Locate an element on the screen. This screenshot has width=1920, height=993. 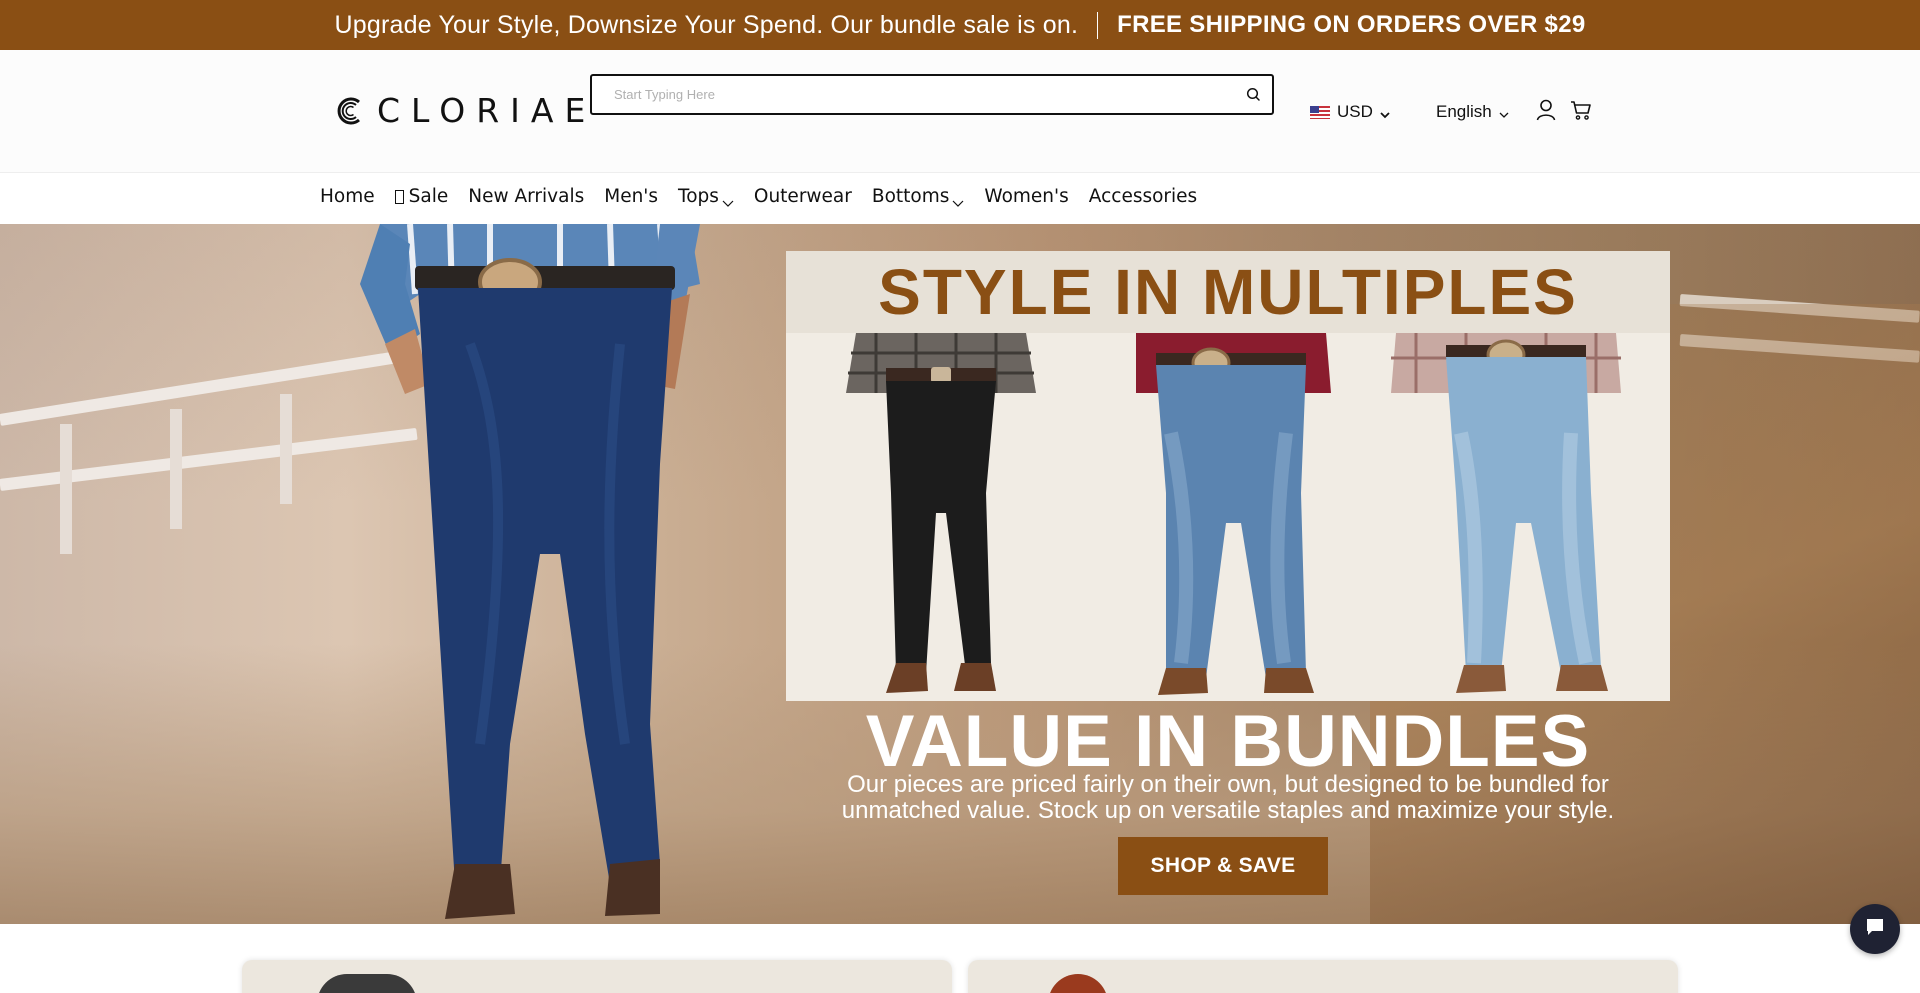
site-header: CLORIAE USD English is located at coordinates (960, 111).